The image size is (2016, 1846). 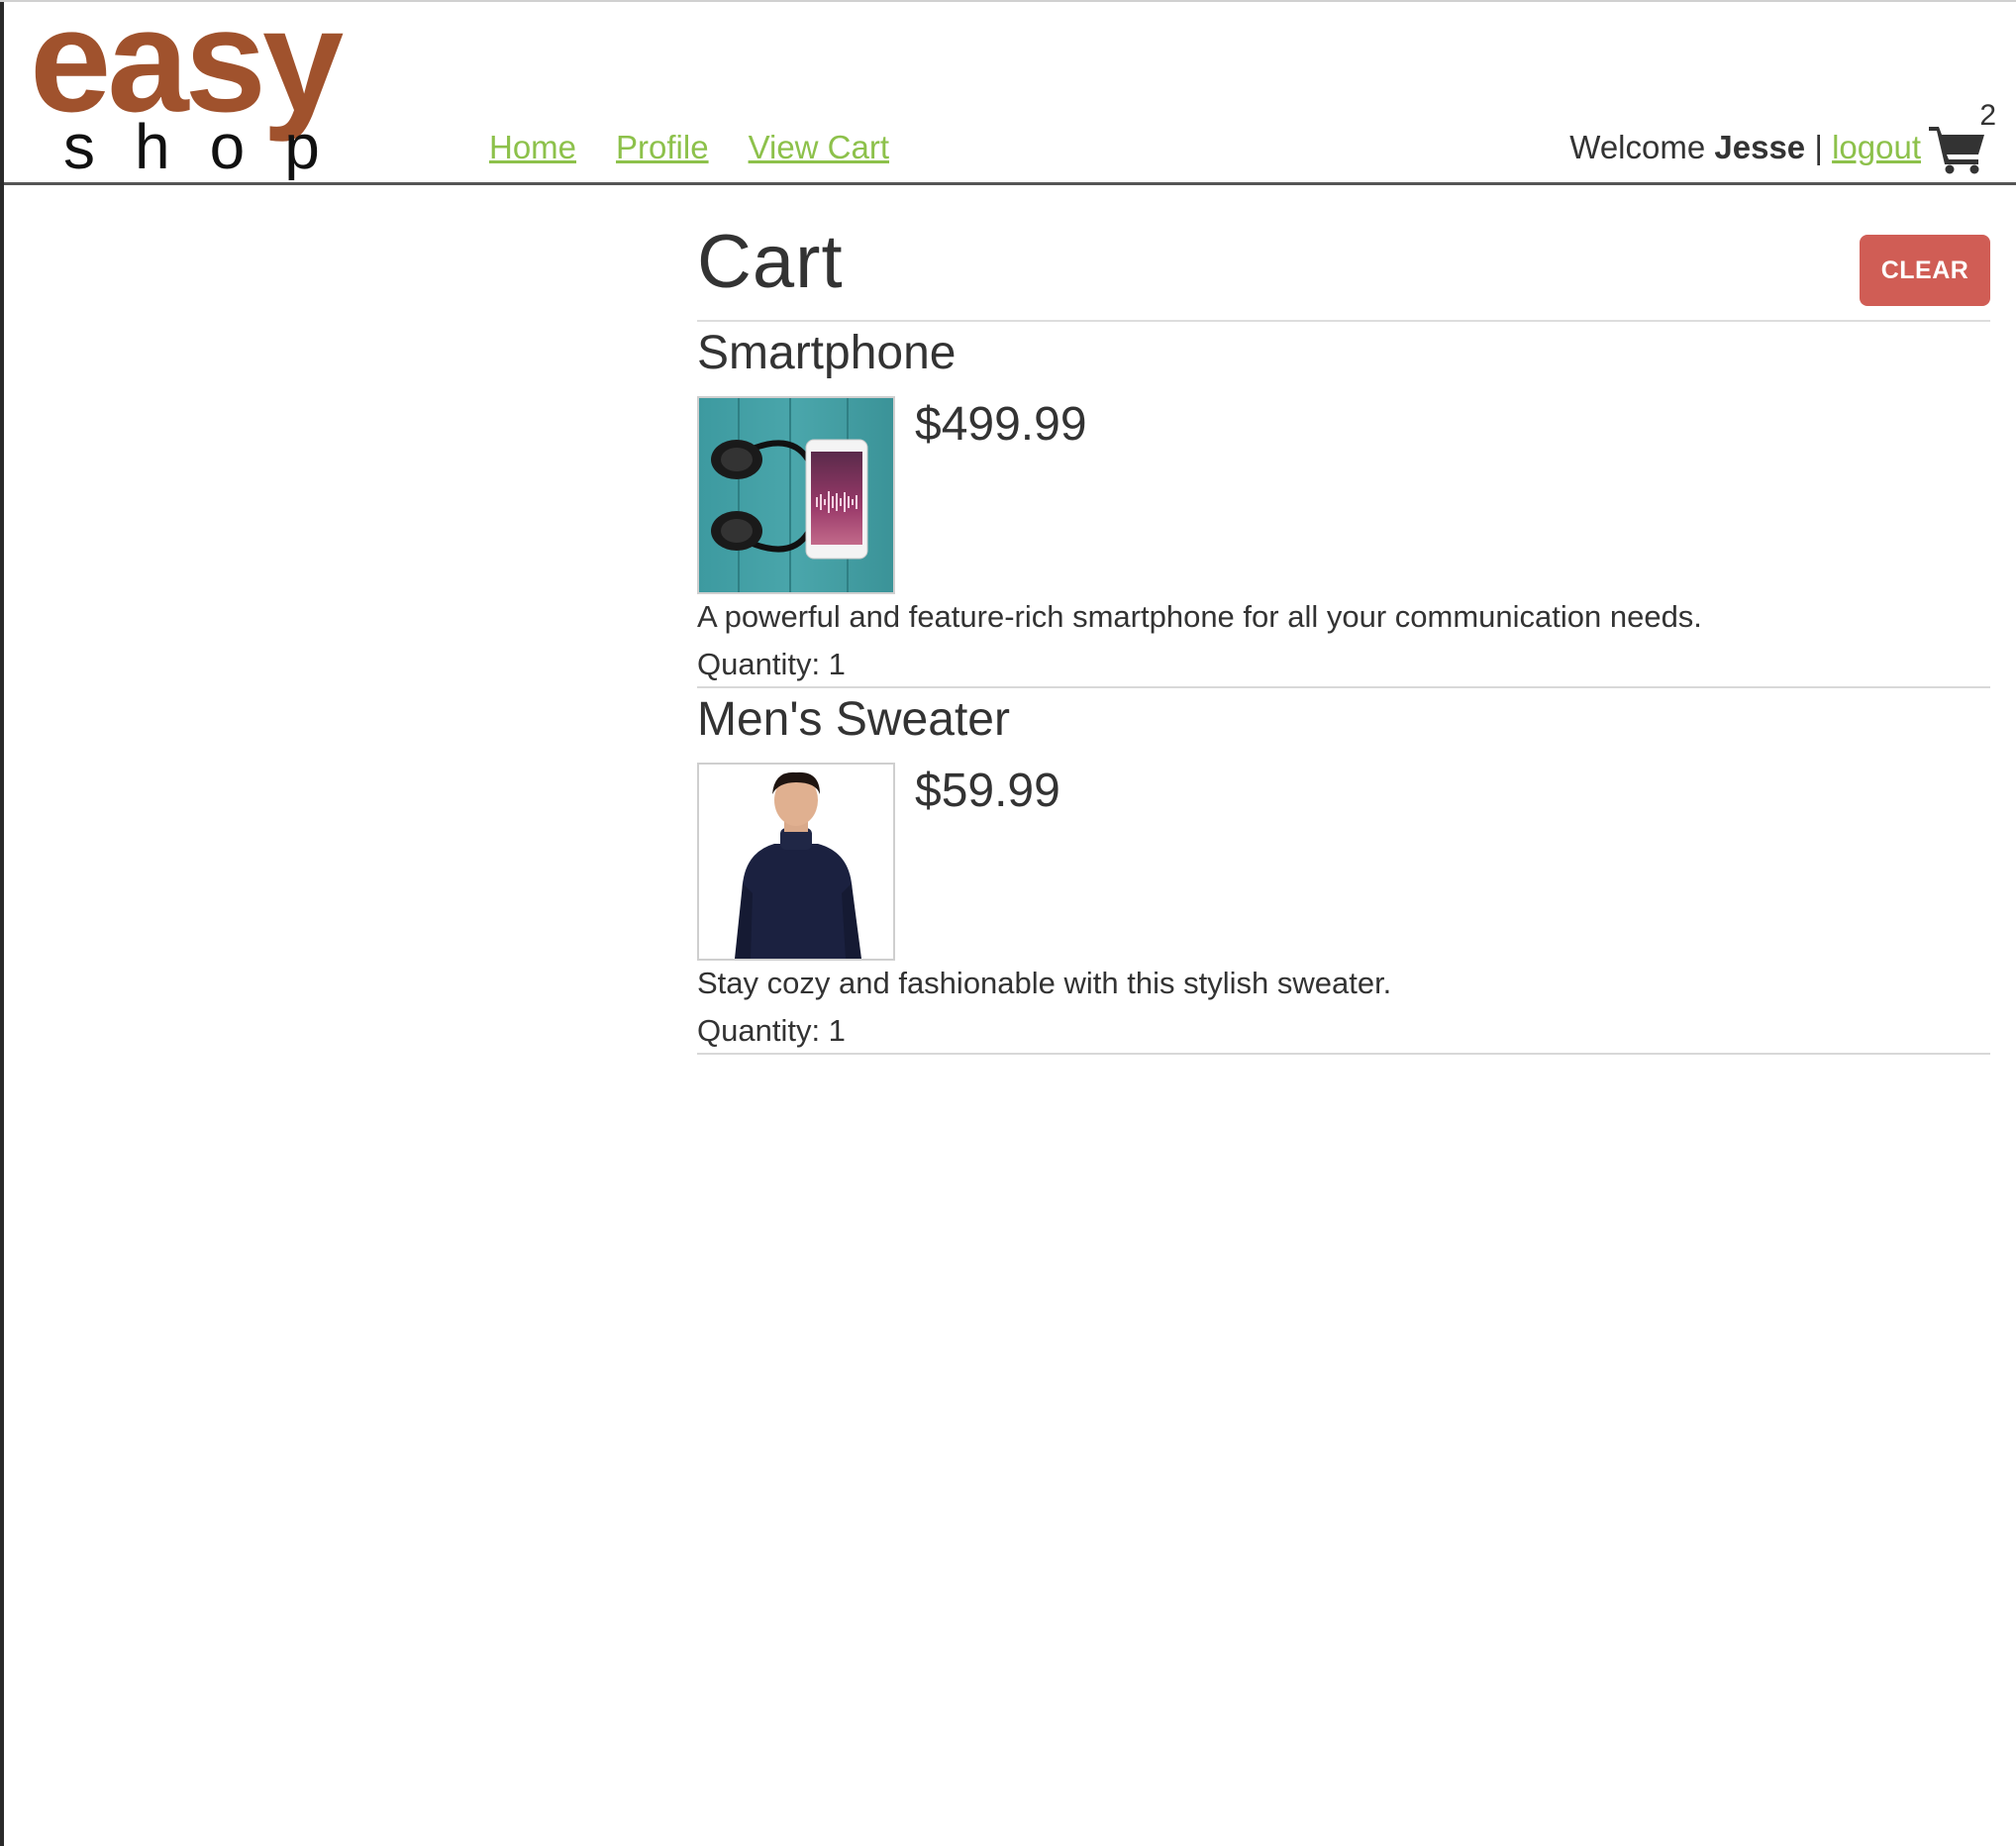 What do you see at coordinates (2, 923) in the screenshot?
I see `window-left-edge` at bounding box center [2, 923].